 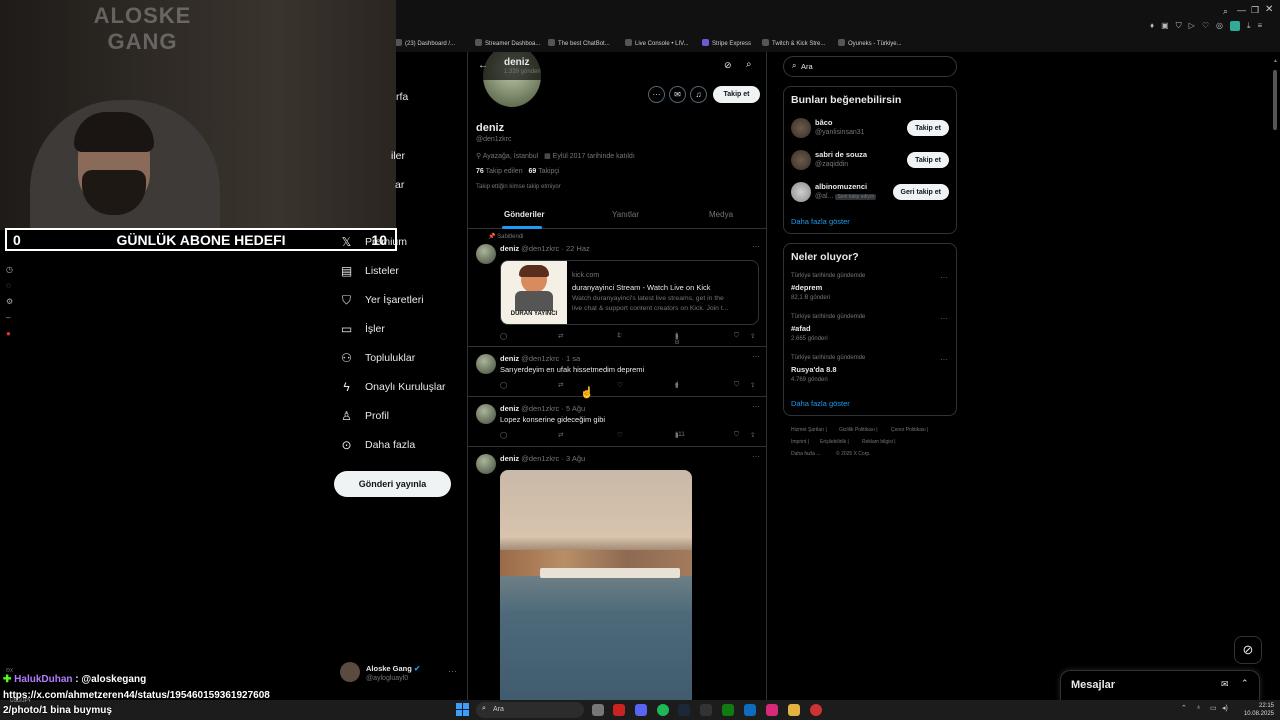 I want to click on tab-replies: Yanıtlar, so click(x=625, y=214).